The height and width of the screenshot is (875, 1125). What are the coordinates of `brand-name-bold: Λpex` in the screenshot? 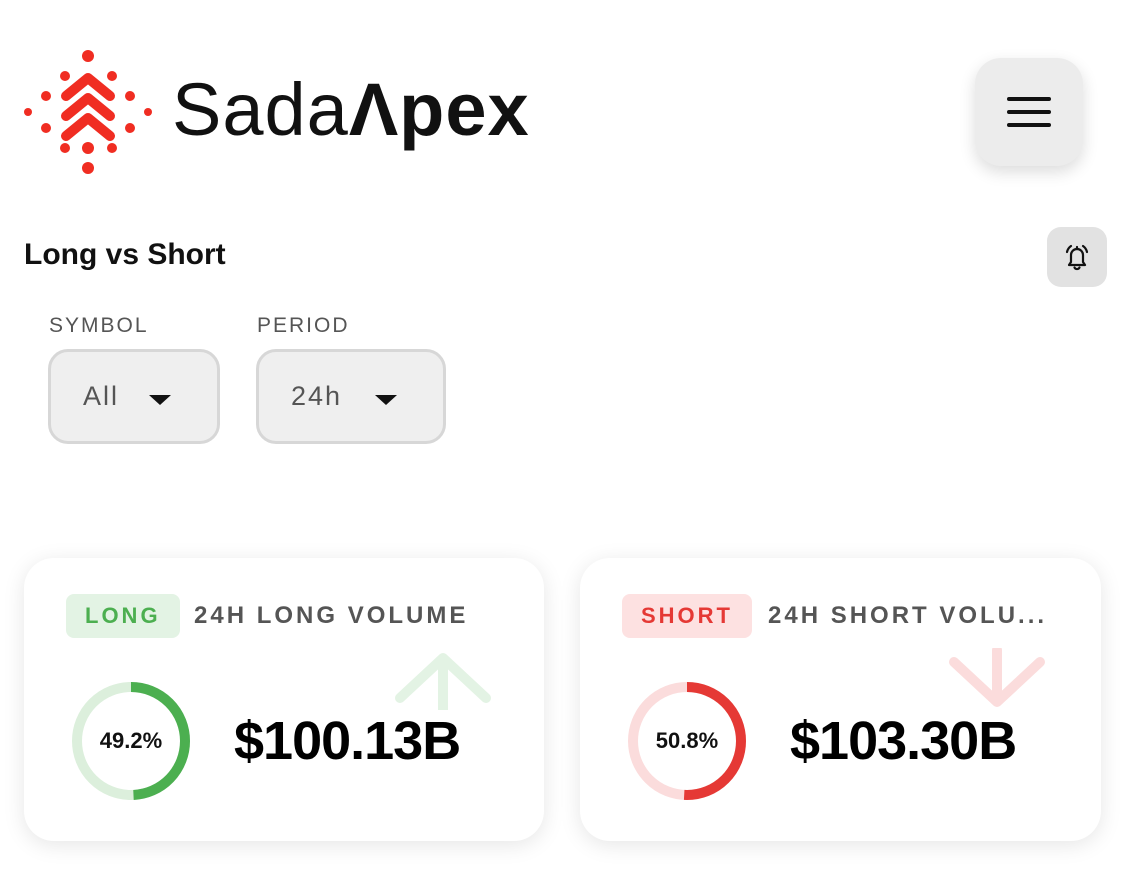 It's located at (439, 109).